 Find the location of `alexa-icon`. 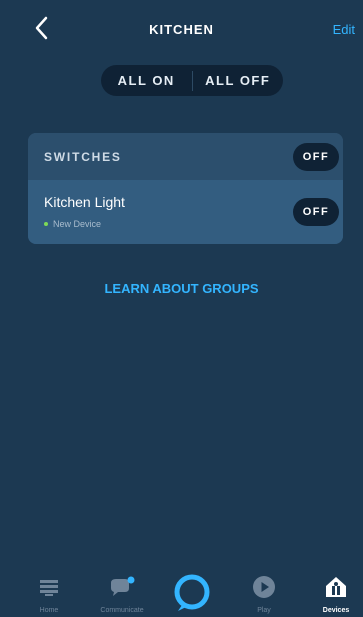

alexa-icon is located at coordinates (192, 592).